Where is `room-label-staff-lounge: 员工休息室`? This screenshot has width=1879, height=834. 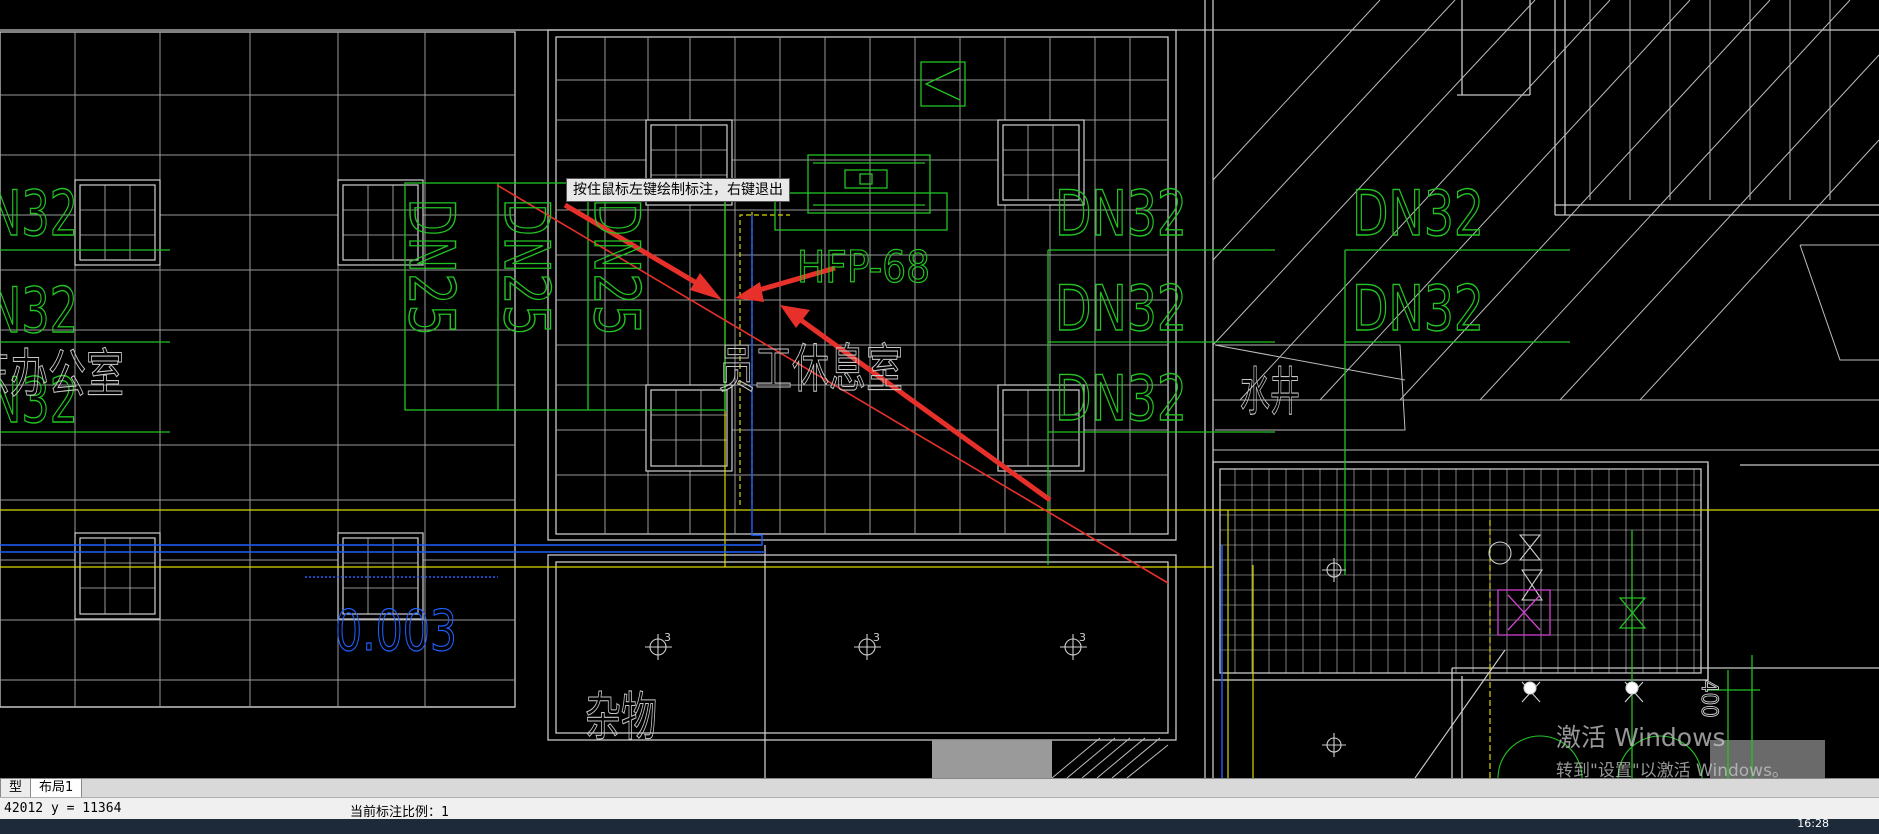 room-label-staff-lounge: 员工休息室 is located at coordinates (810, 370).